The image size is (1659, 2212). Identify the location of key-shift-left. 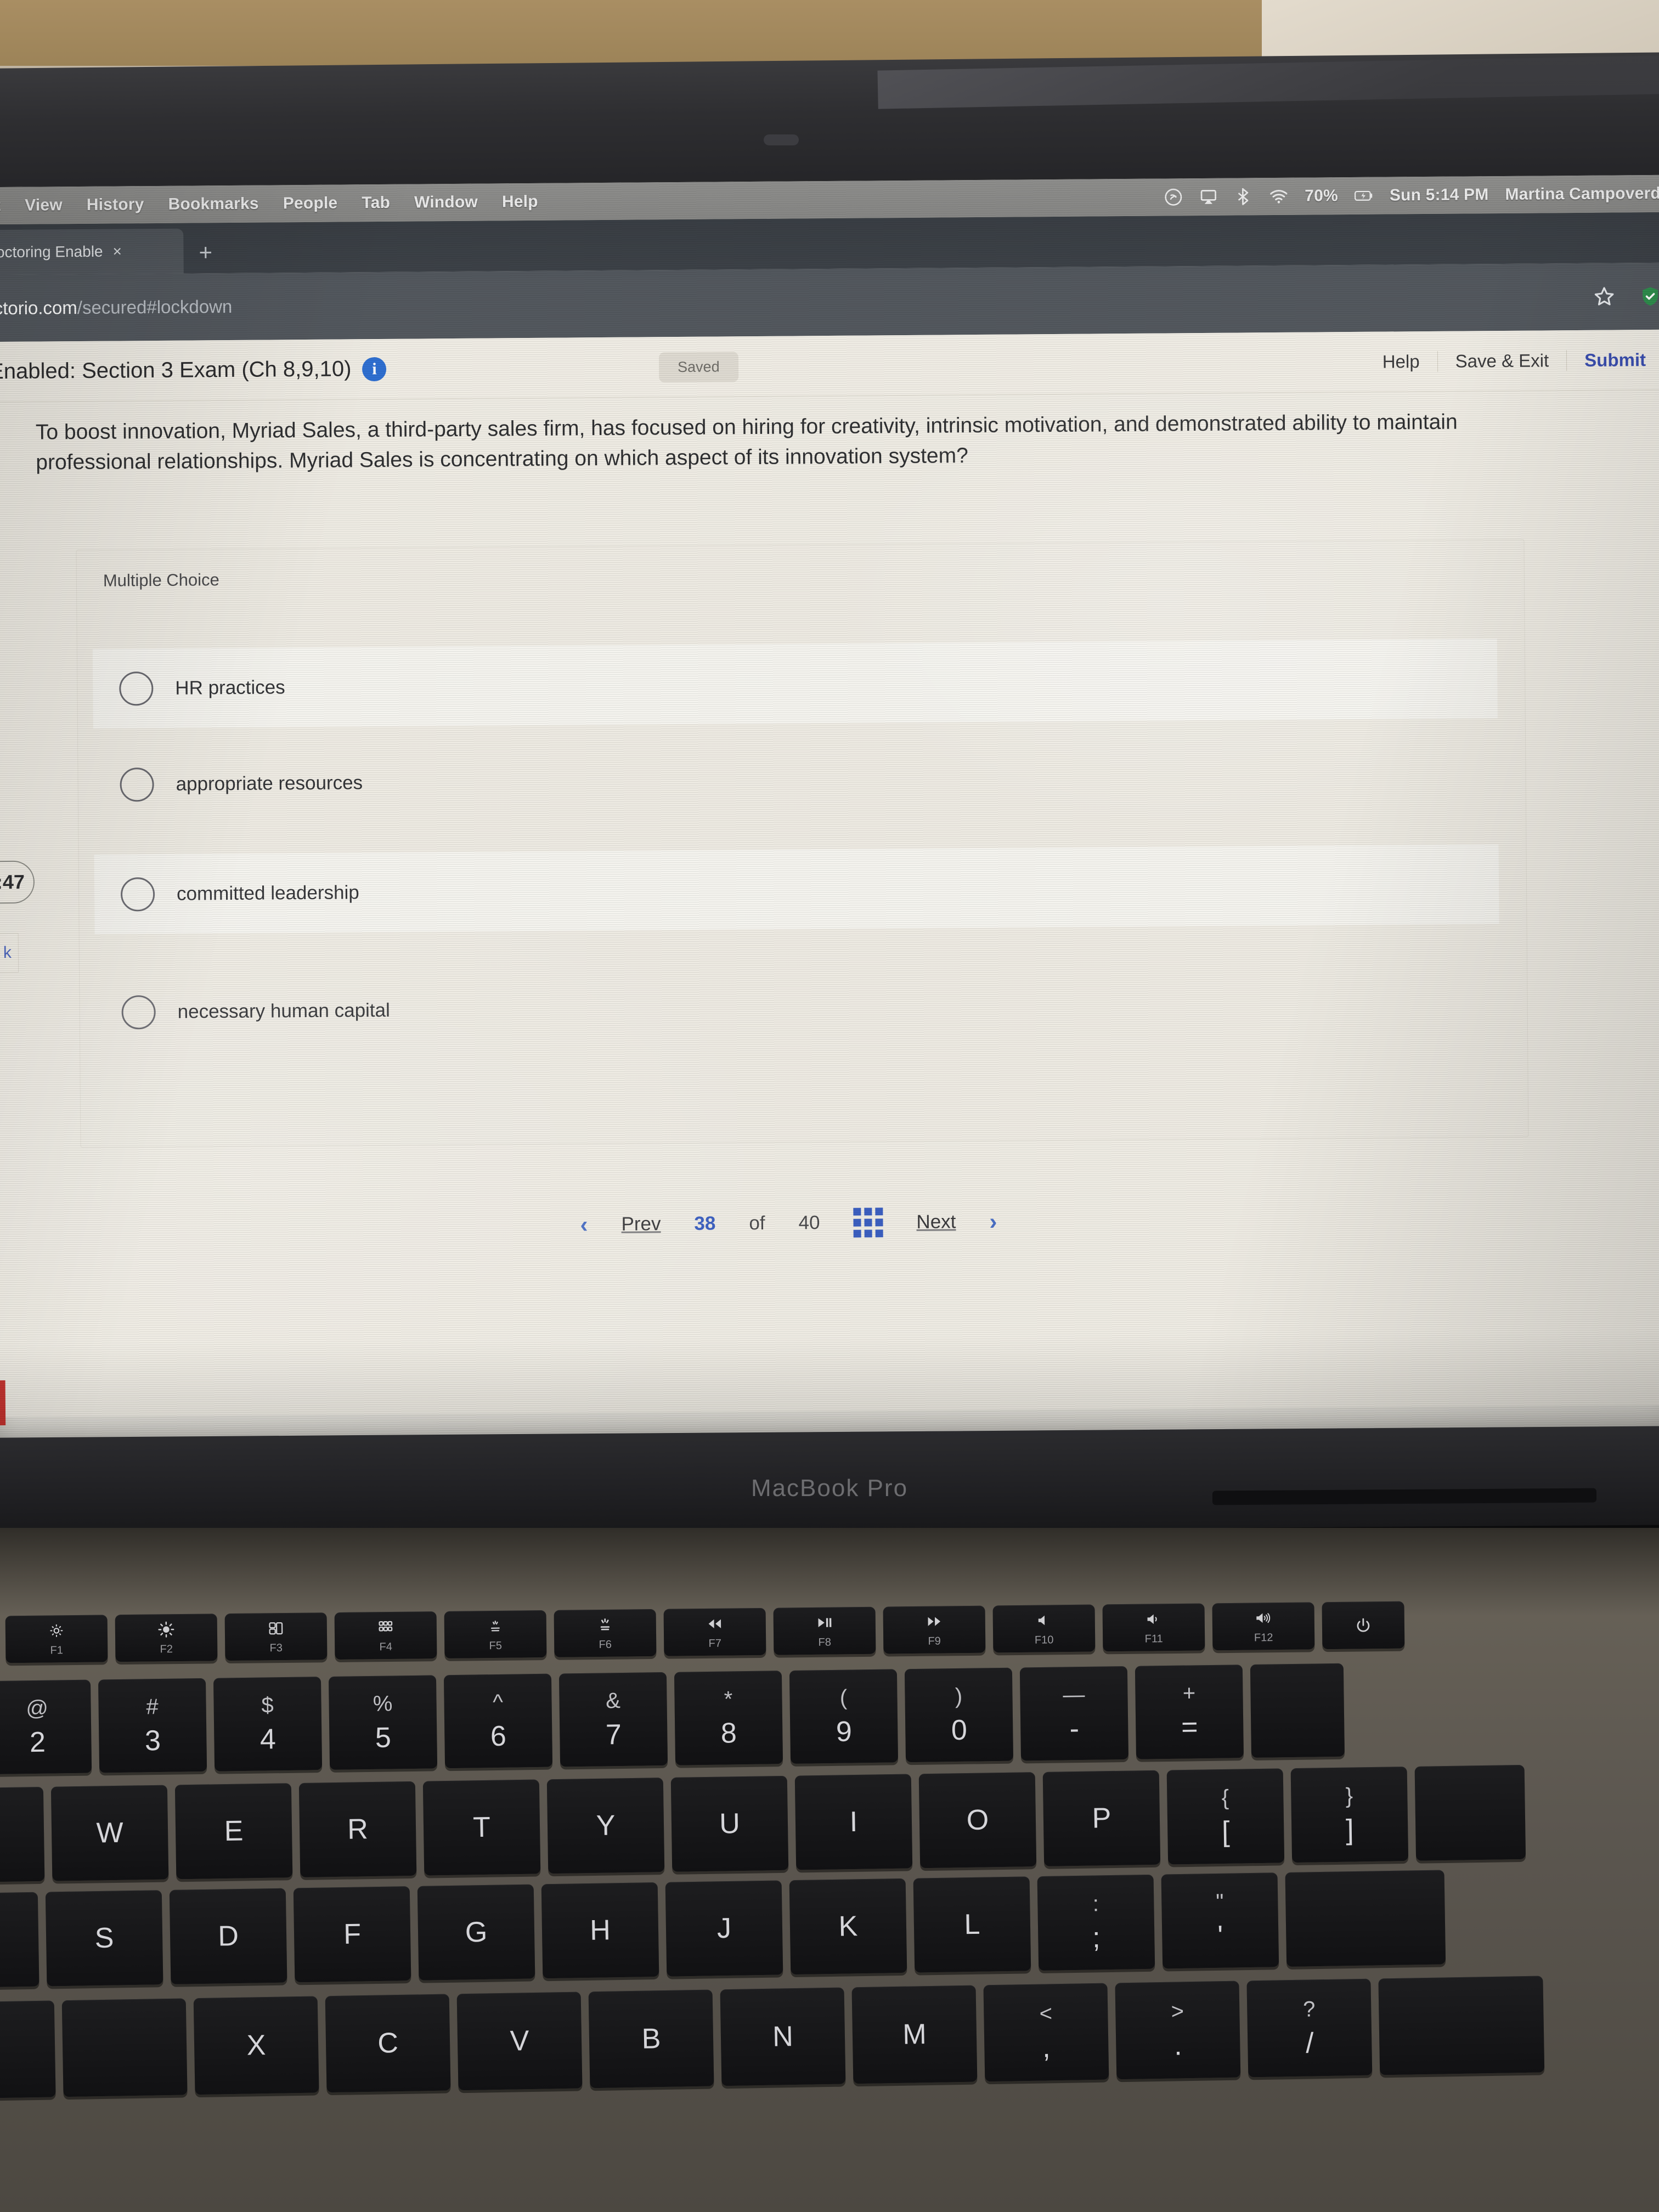
(28, 2050).